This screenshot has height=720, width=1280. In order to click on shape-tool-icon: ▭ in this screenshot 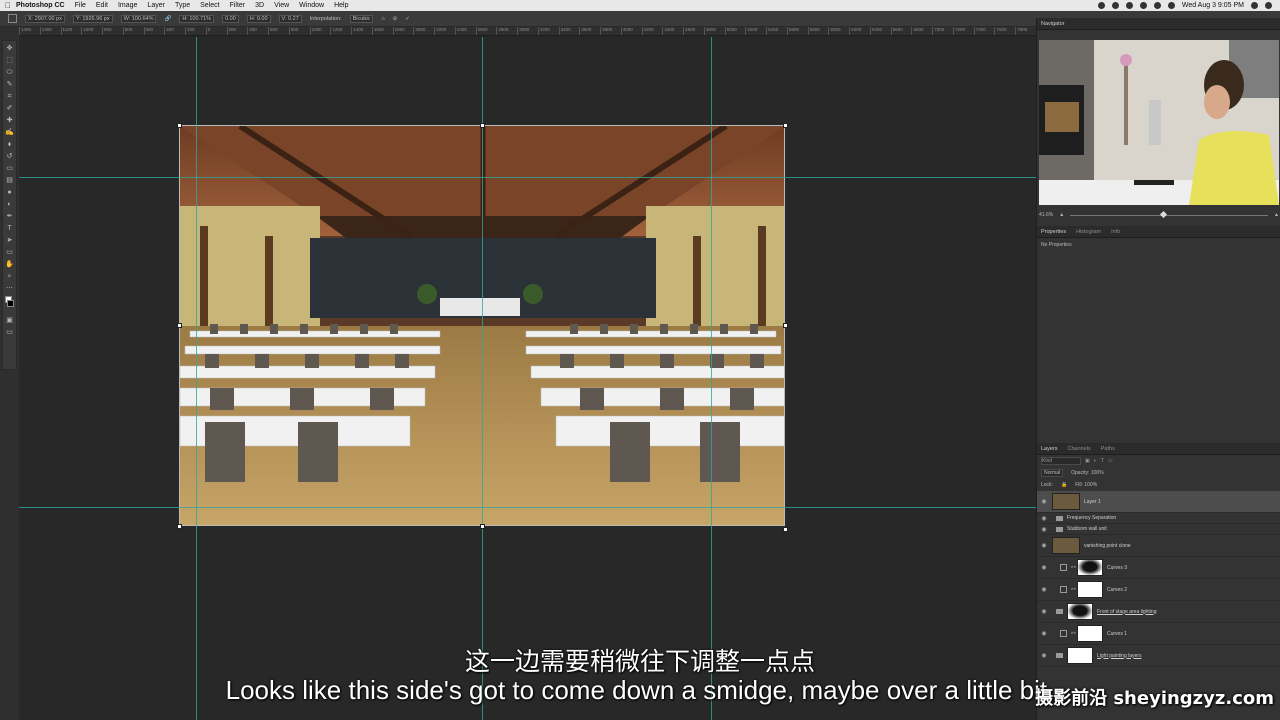, I will do `click(9, 252)`.